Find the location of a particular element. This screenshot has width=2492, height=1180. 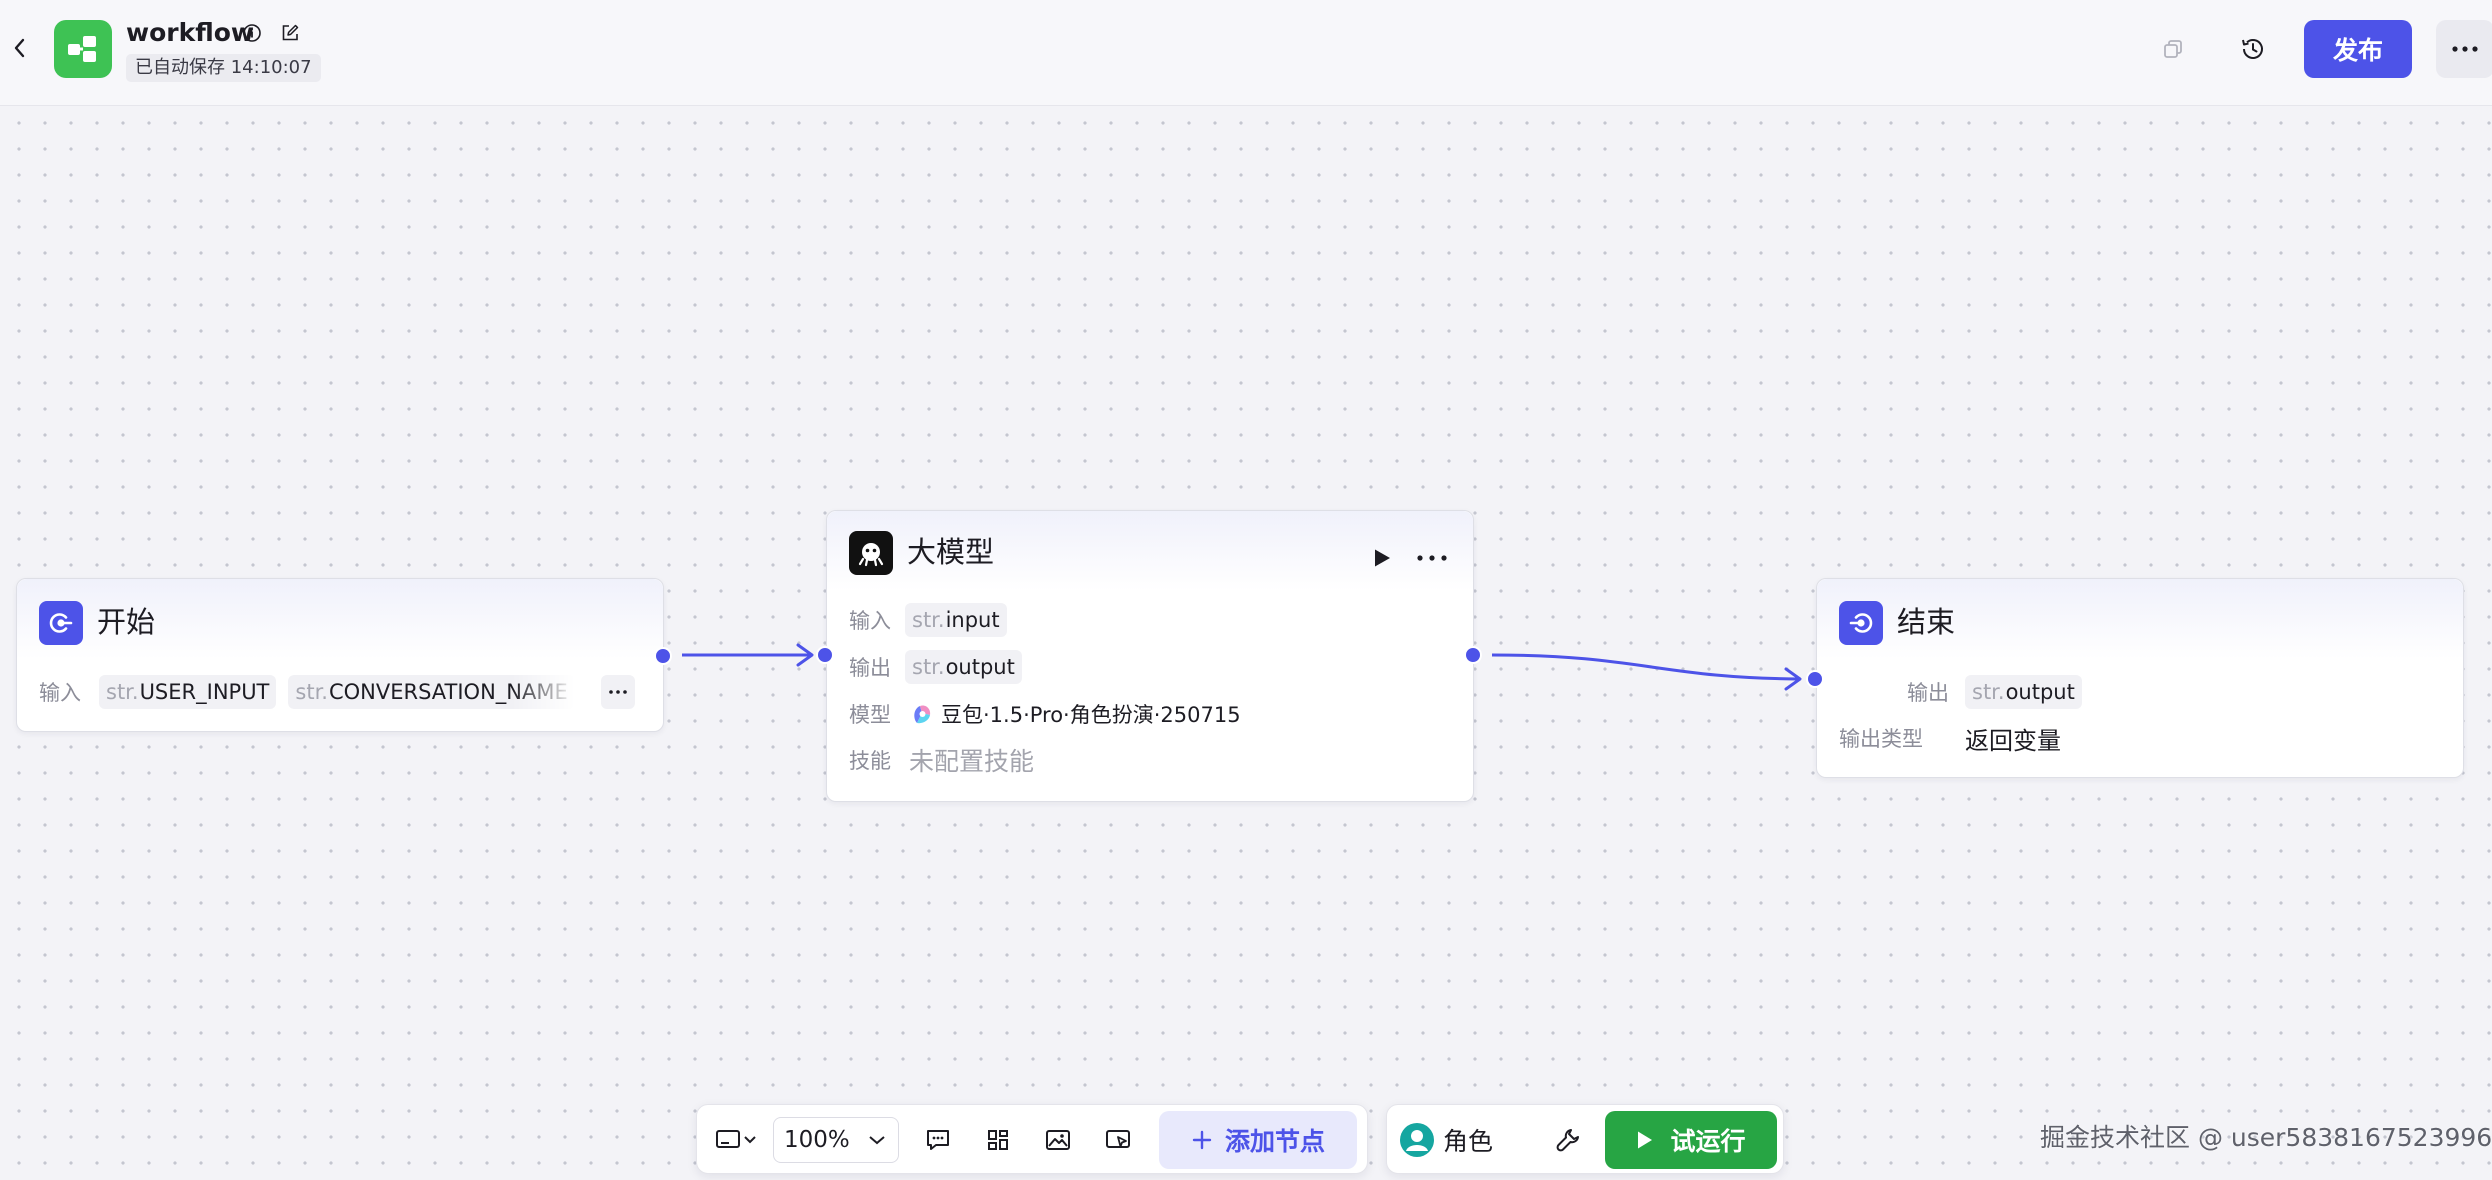

settings-button is located at coordinates (1568, 1140).